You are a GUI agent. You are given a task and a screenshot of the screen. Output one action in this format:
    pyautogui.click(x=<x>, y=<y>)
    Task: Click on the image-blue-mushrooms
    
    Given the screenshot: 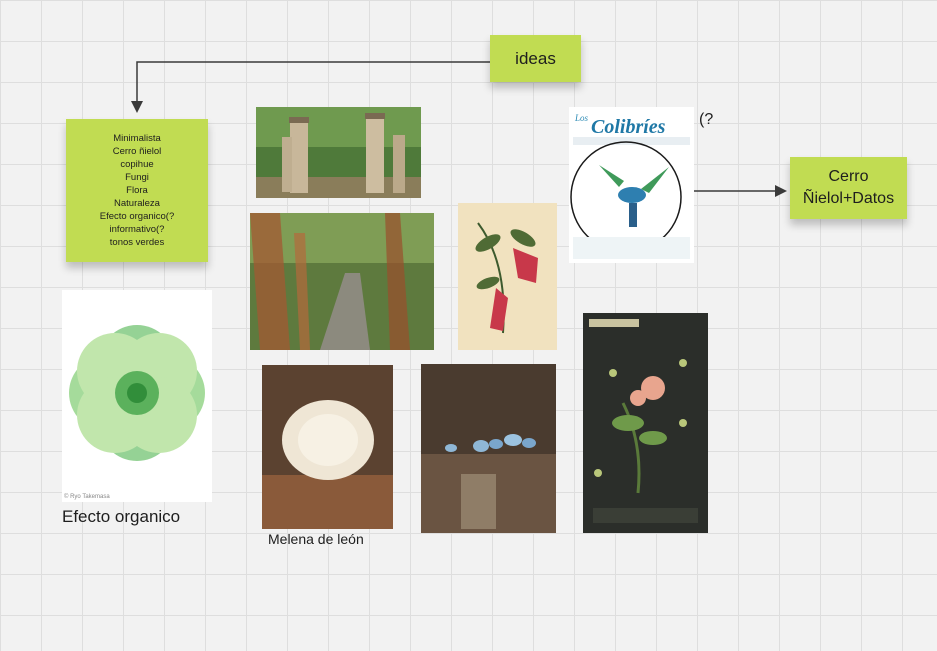 What is the action you would take?
    pyautogui.click(x=488, y=448)
    